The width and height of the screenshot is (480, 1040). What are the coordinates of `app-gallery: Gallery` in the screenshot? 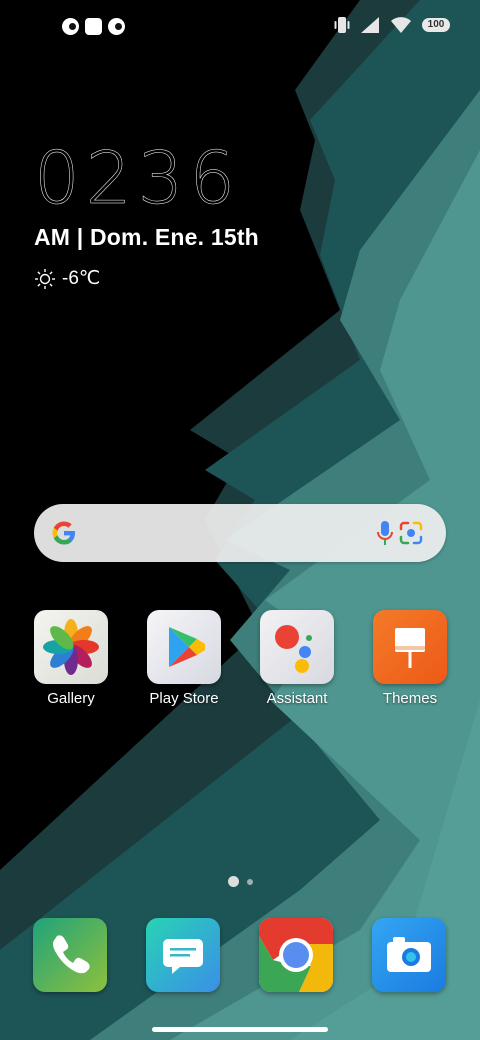 It's located at (71, 658).